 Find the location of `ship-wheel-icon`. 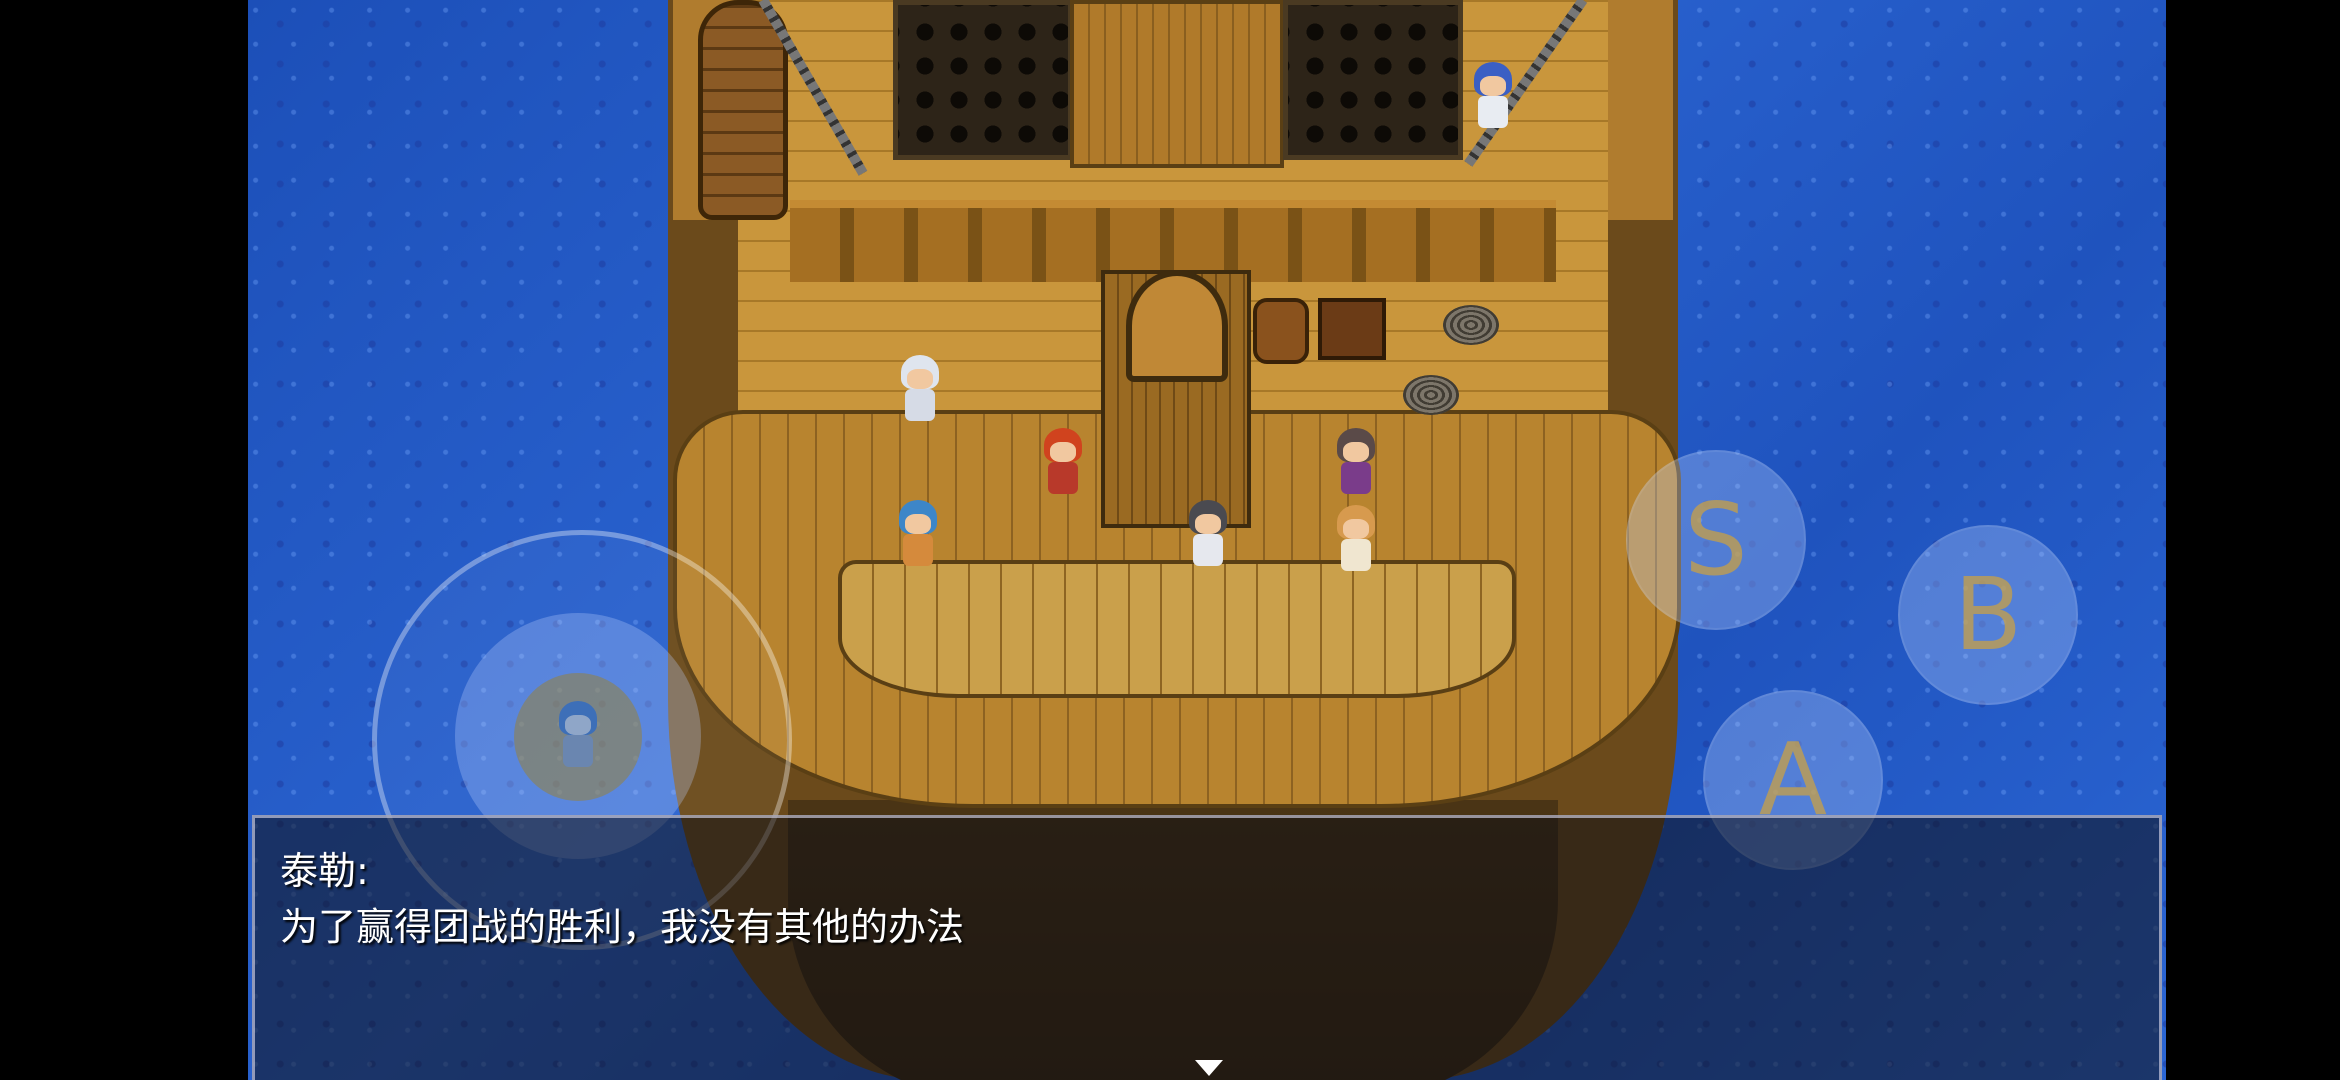

ship-wheel-icon is located at coordinates (1177, 326).